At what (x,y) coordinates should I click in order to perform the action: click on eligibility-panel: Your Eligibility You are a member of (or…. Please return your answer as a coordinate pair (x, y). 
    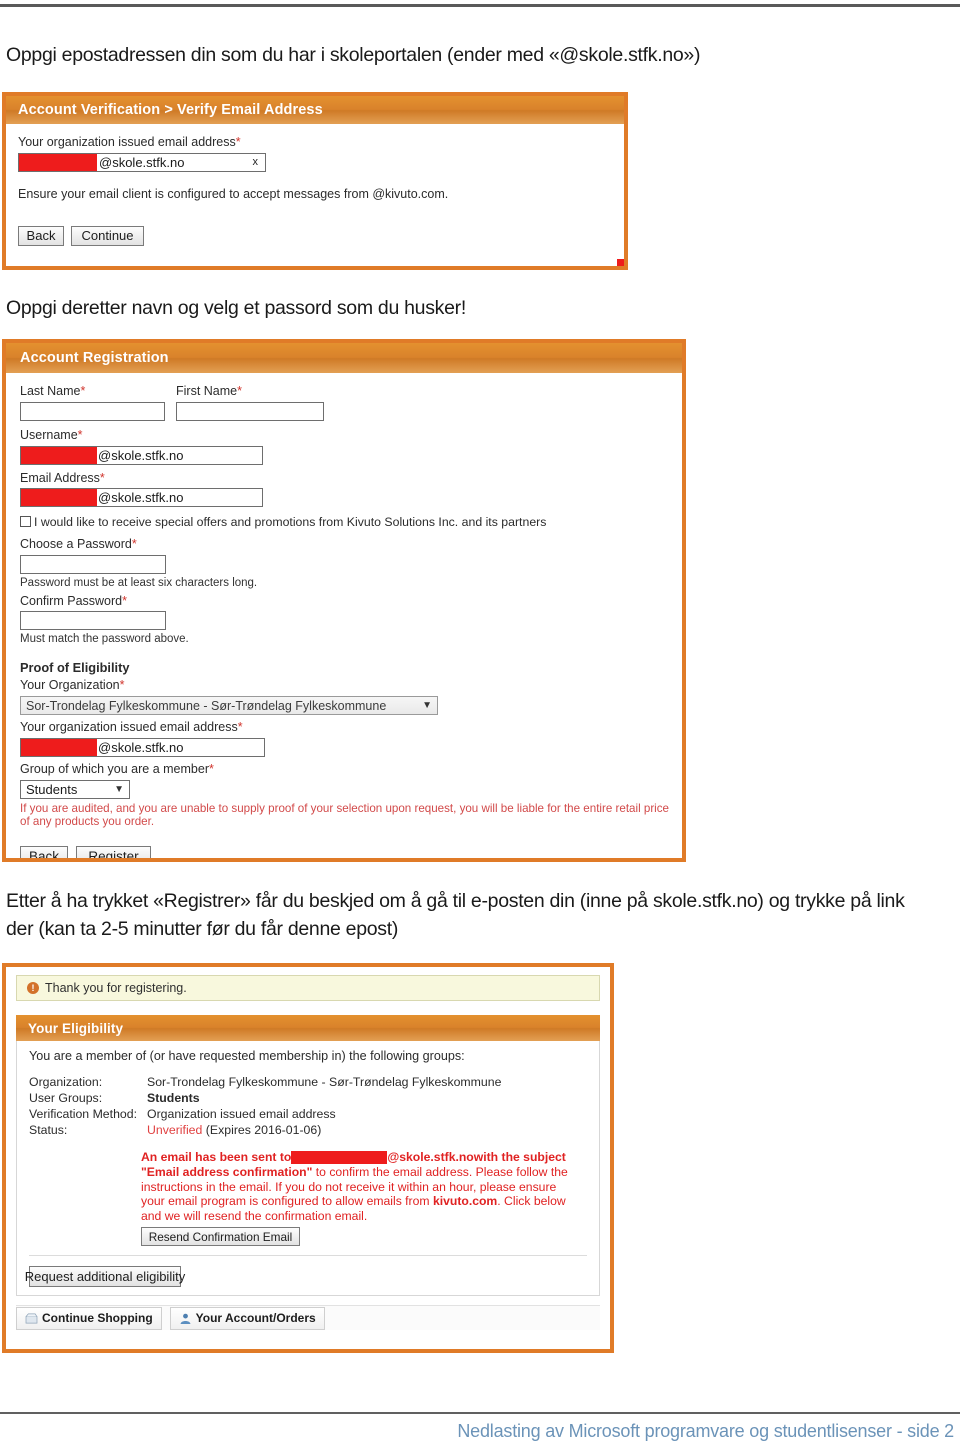
    Looking at the image, I should click on (308, 1156).